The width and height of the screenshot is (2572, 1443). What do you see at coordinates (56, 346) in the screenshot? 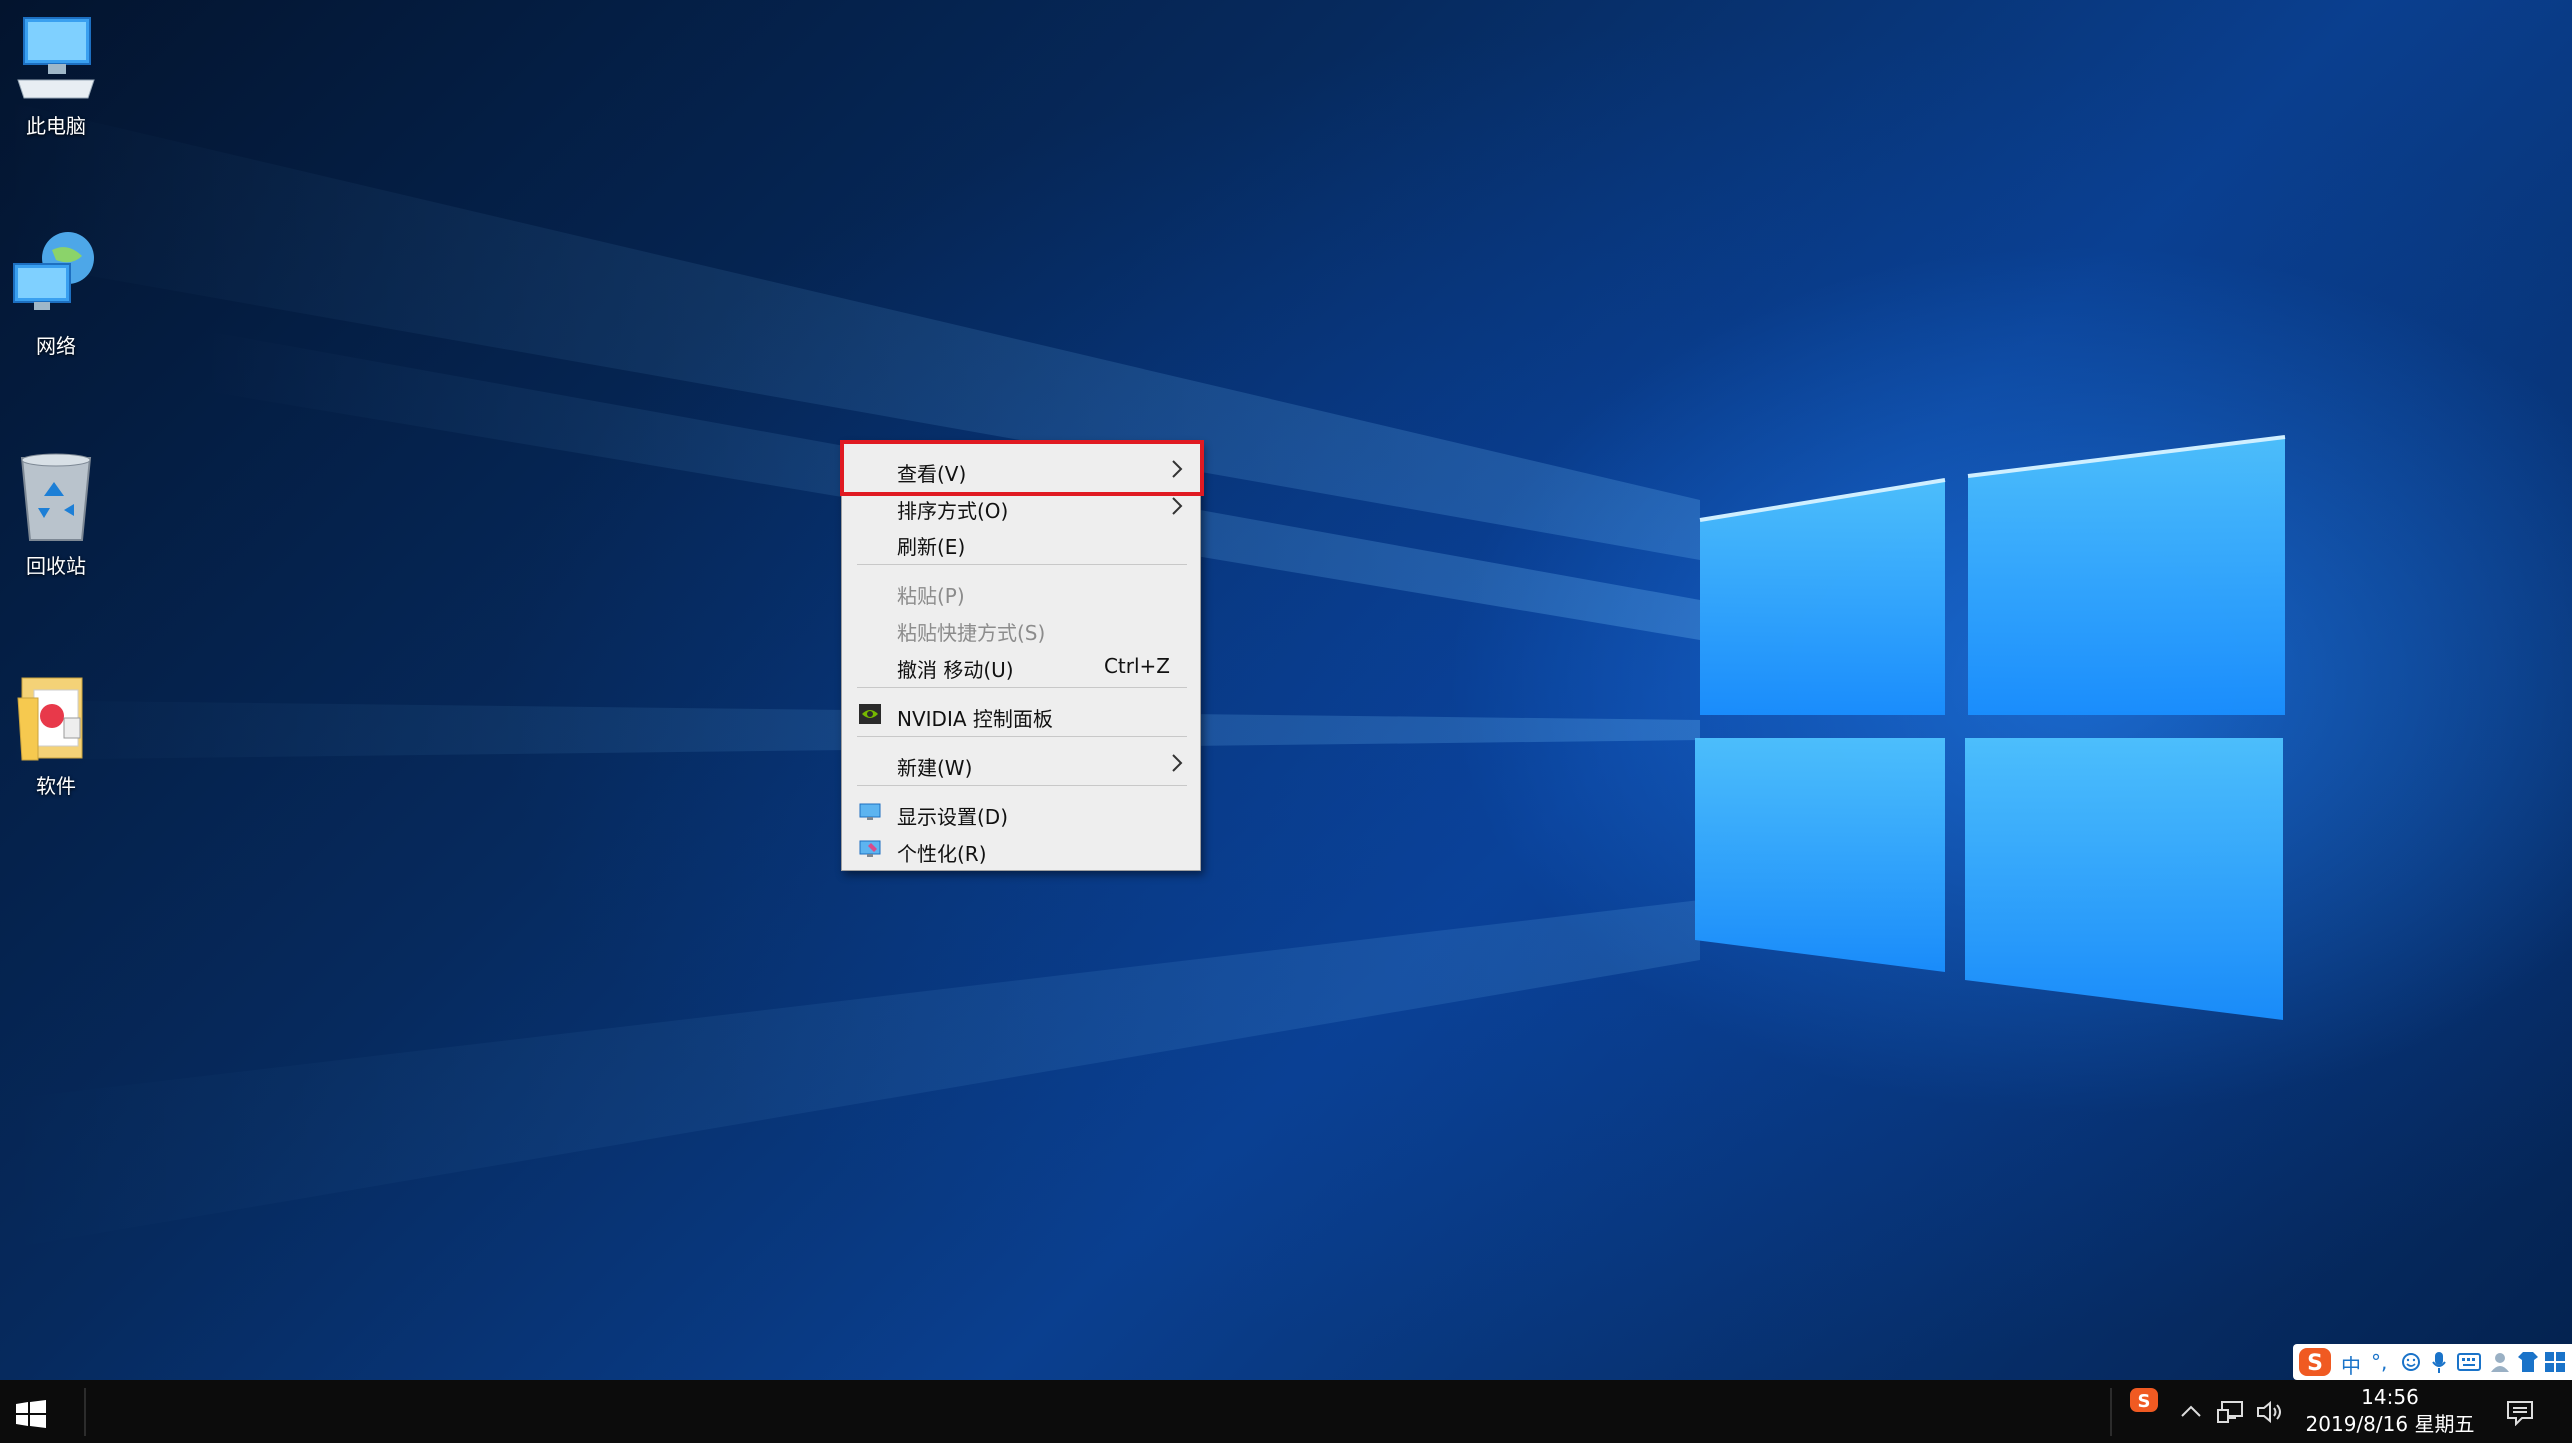
I see `desktop-icon-label: 网络` at bounding box center [56, 346].